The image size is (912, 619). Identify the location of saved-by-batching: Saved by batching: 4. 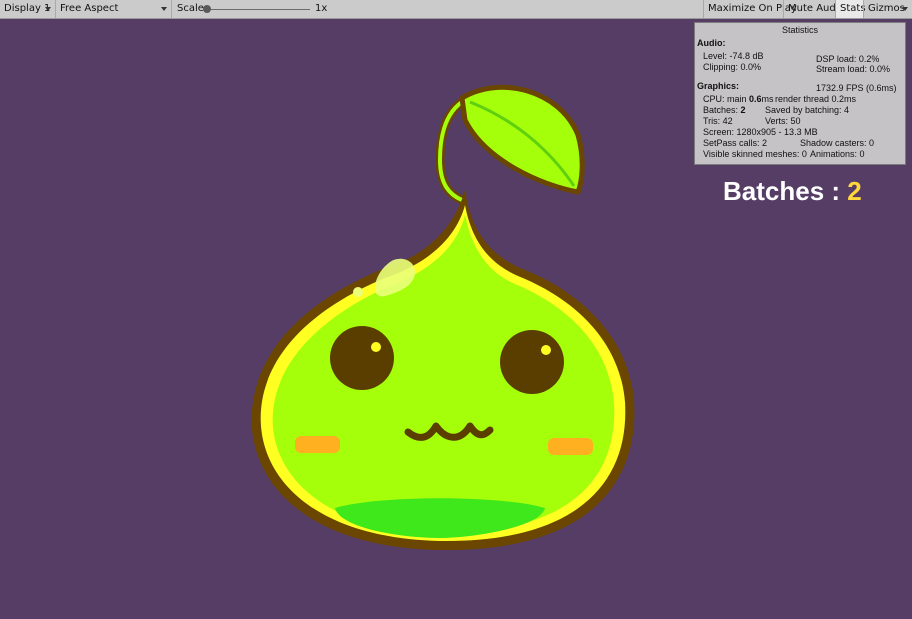
(807, 110).